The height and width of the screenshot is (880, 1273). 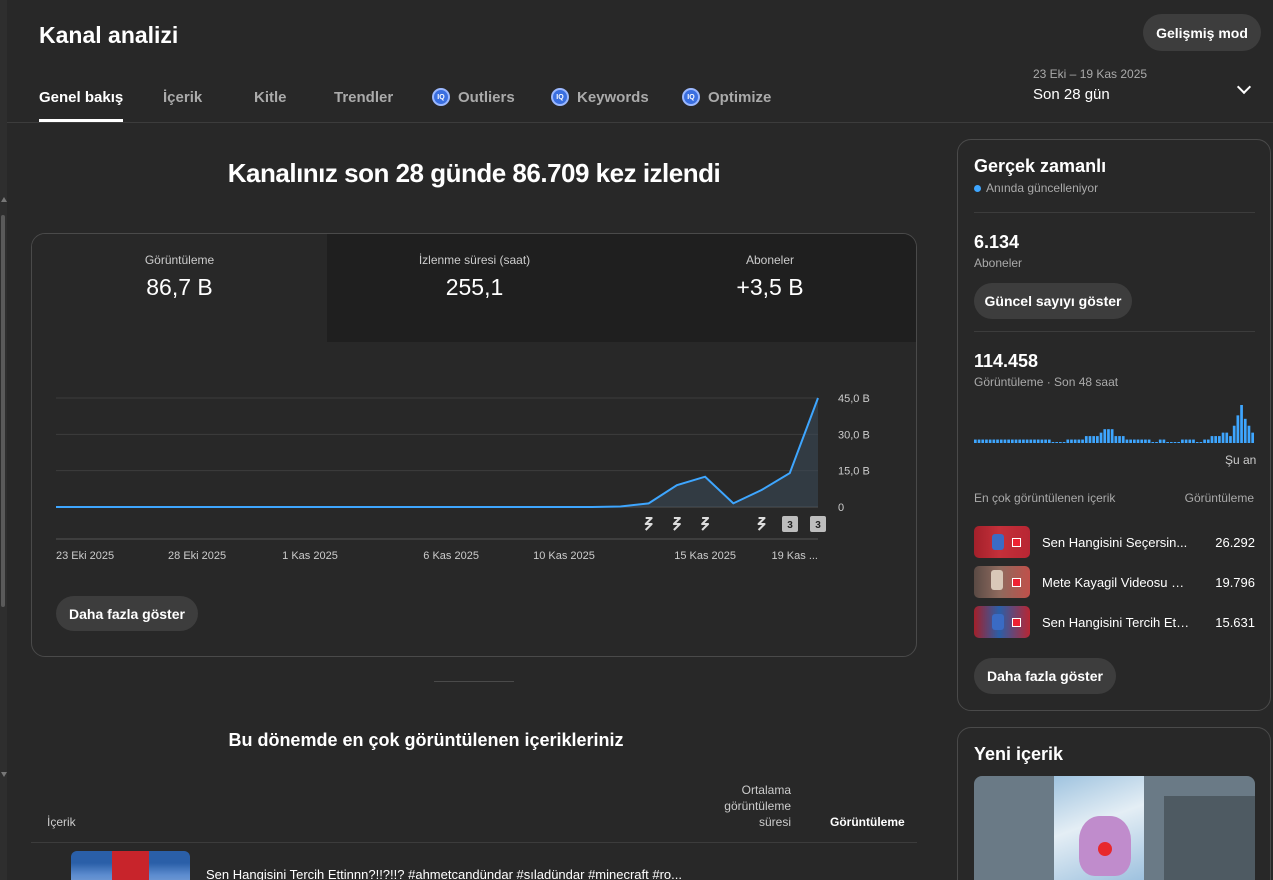 I want to click on date-range-label: Son 28 gün, so click(x=1071, y=94).